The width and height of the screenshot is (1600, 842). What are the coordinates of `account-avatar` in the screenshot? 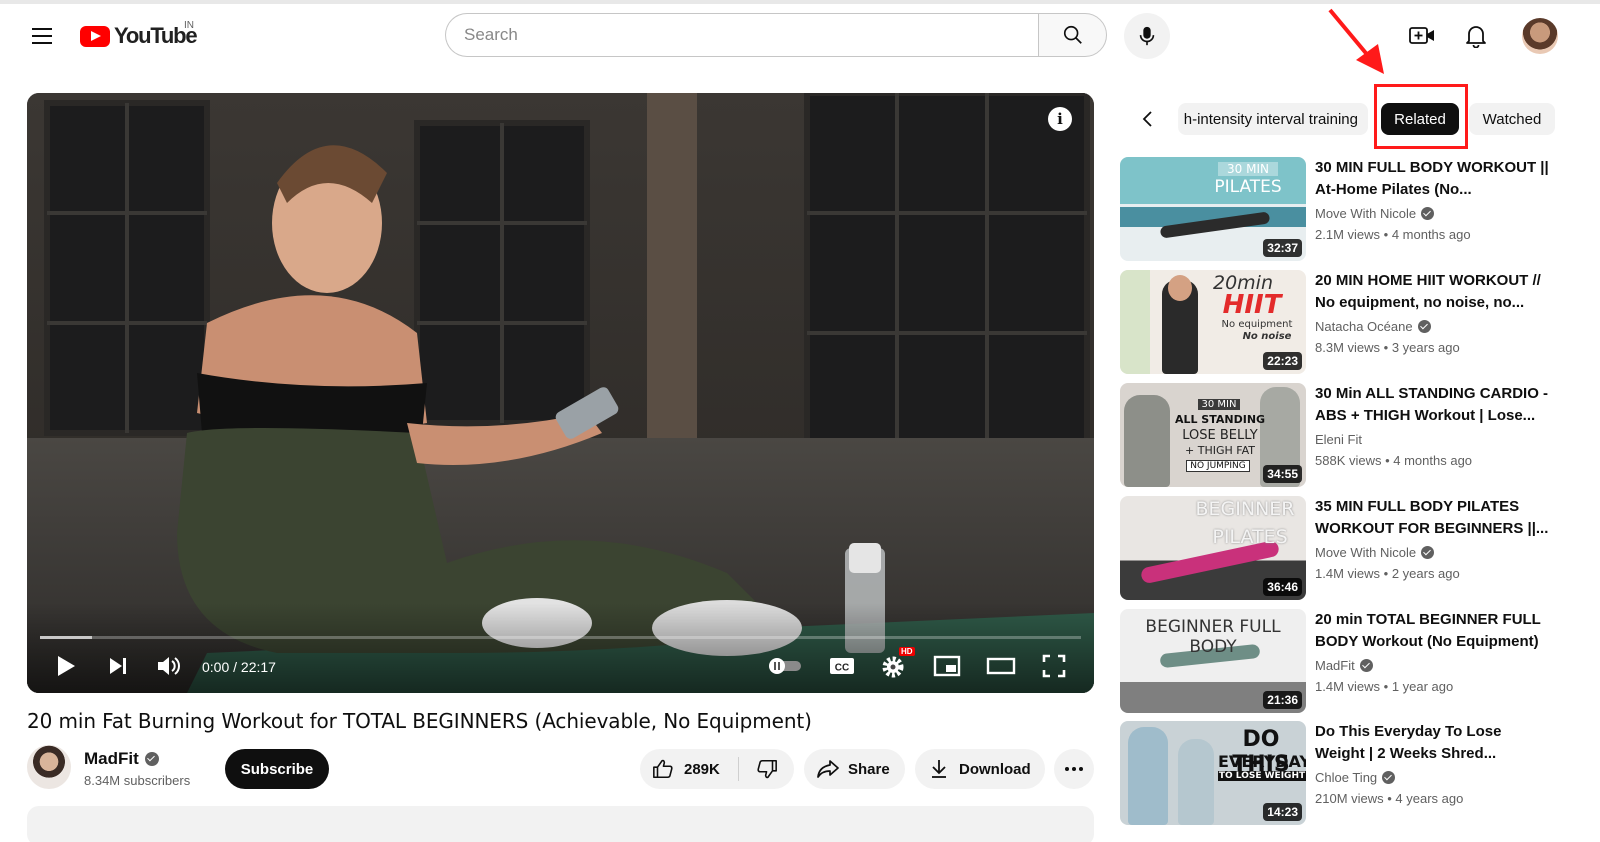 It's located at (1540, 36).